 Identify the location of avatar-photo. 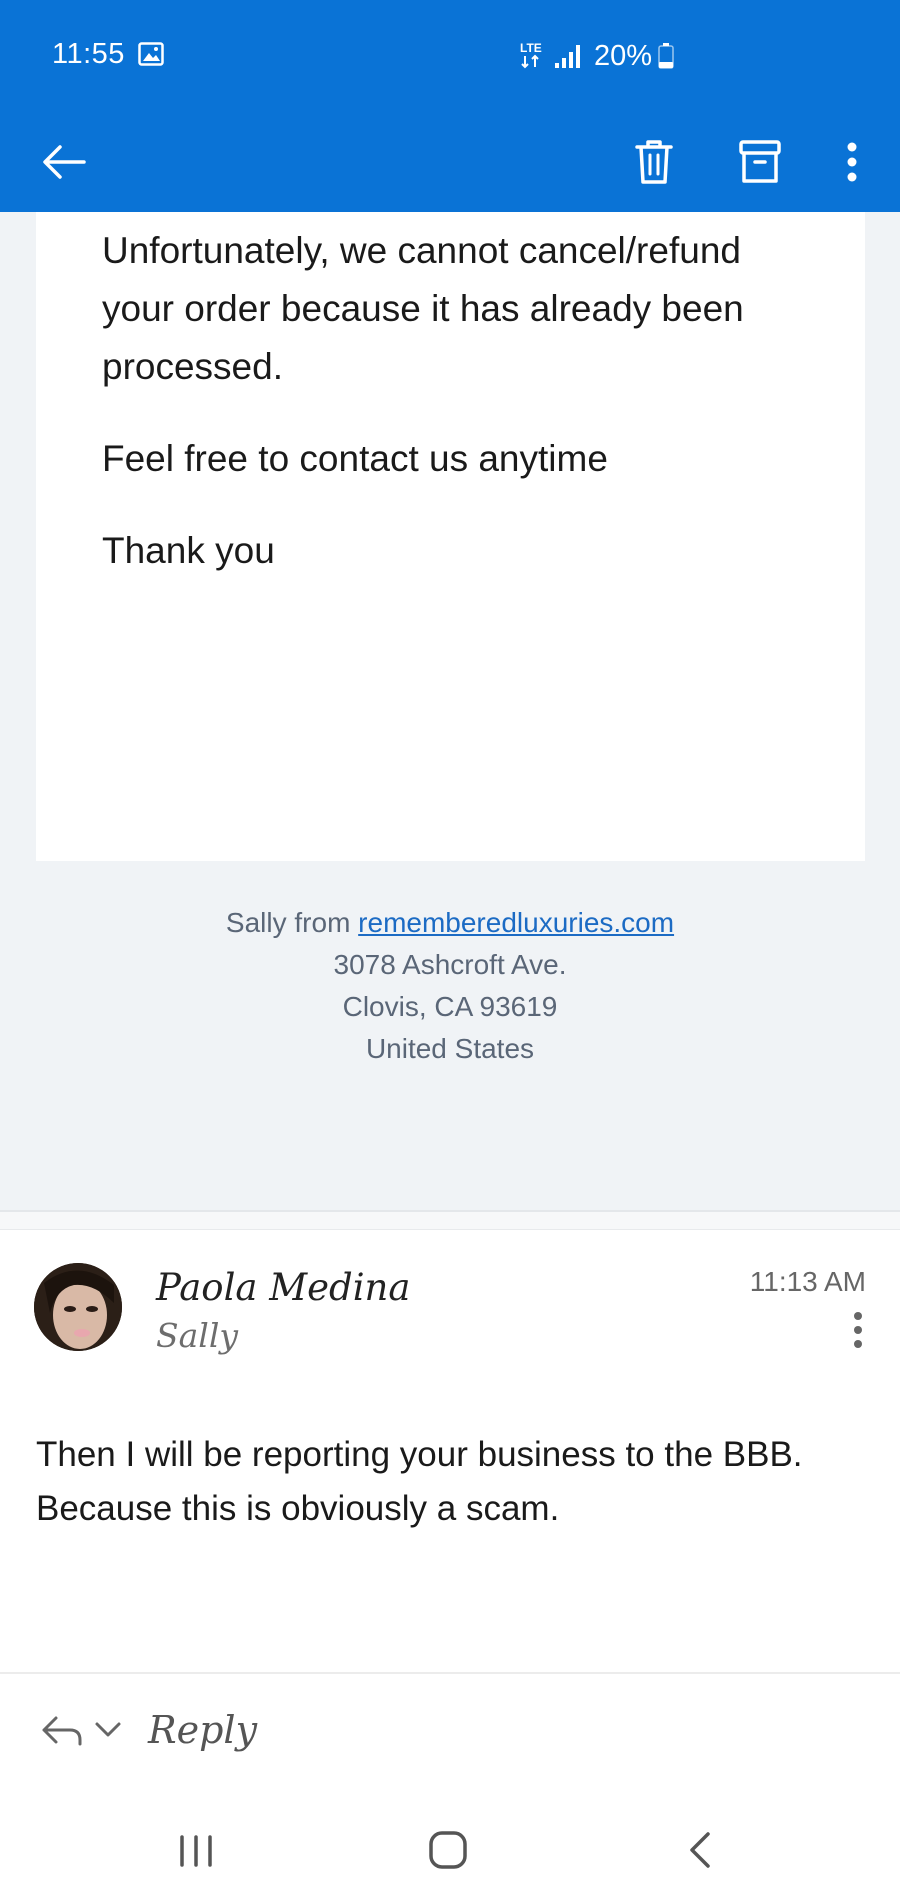
(78, 1307).